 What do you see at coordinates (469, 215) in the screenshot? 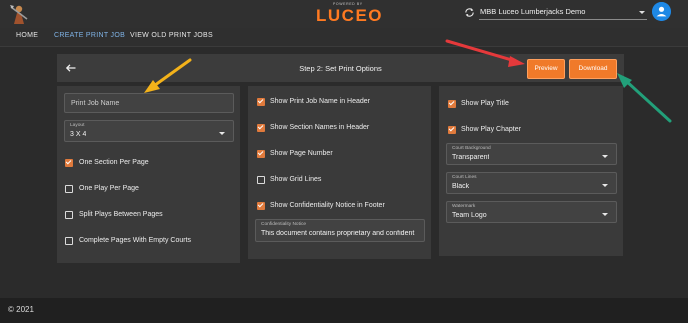
I see `watermark-value: Team Logo` at bounding box center [469, 215].